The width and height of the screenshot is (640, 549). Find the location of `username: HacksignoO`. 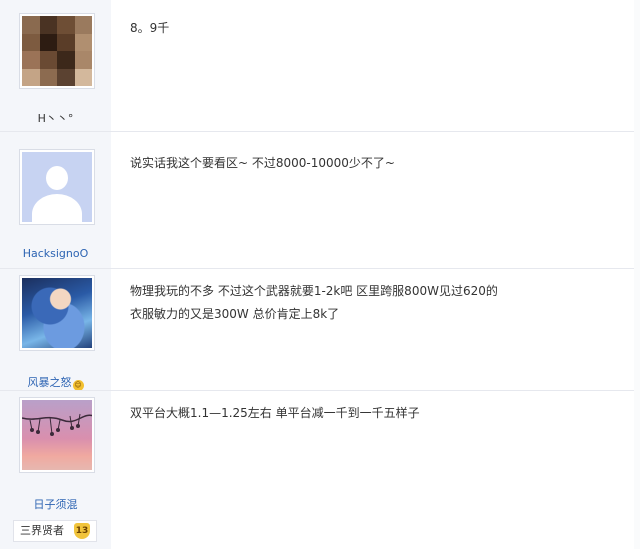

username: HacksignoO is located at coordinates (55, 253).